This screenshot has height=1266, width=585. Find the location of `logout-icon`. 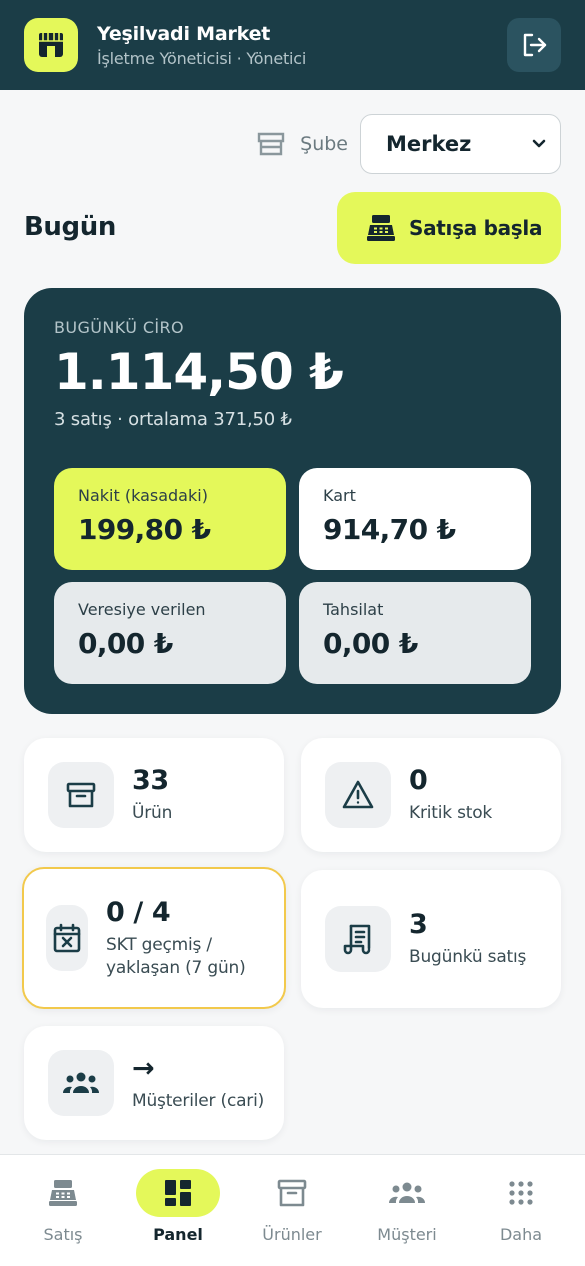

logout-icon is located at coordinates (535, 45).